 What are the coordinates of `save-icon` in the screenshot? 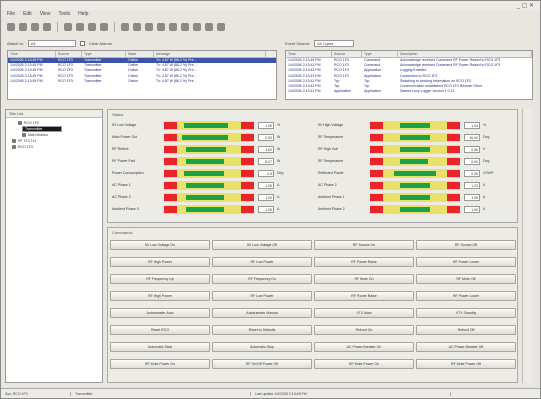 It's located at (35, 26).